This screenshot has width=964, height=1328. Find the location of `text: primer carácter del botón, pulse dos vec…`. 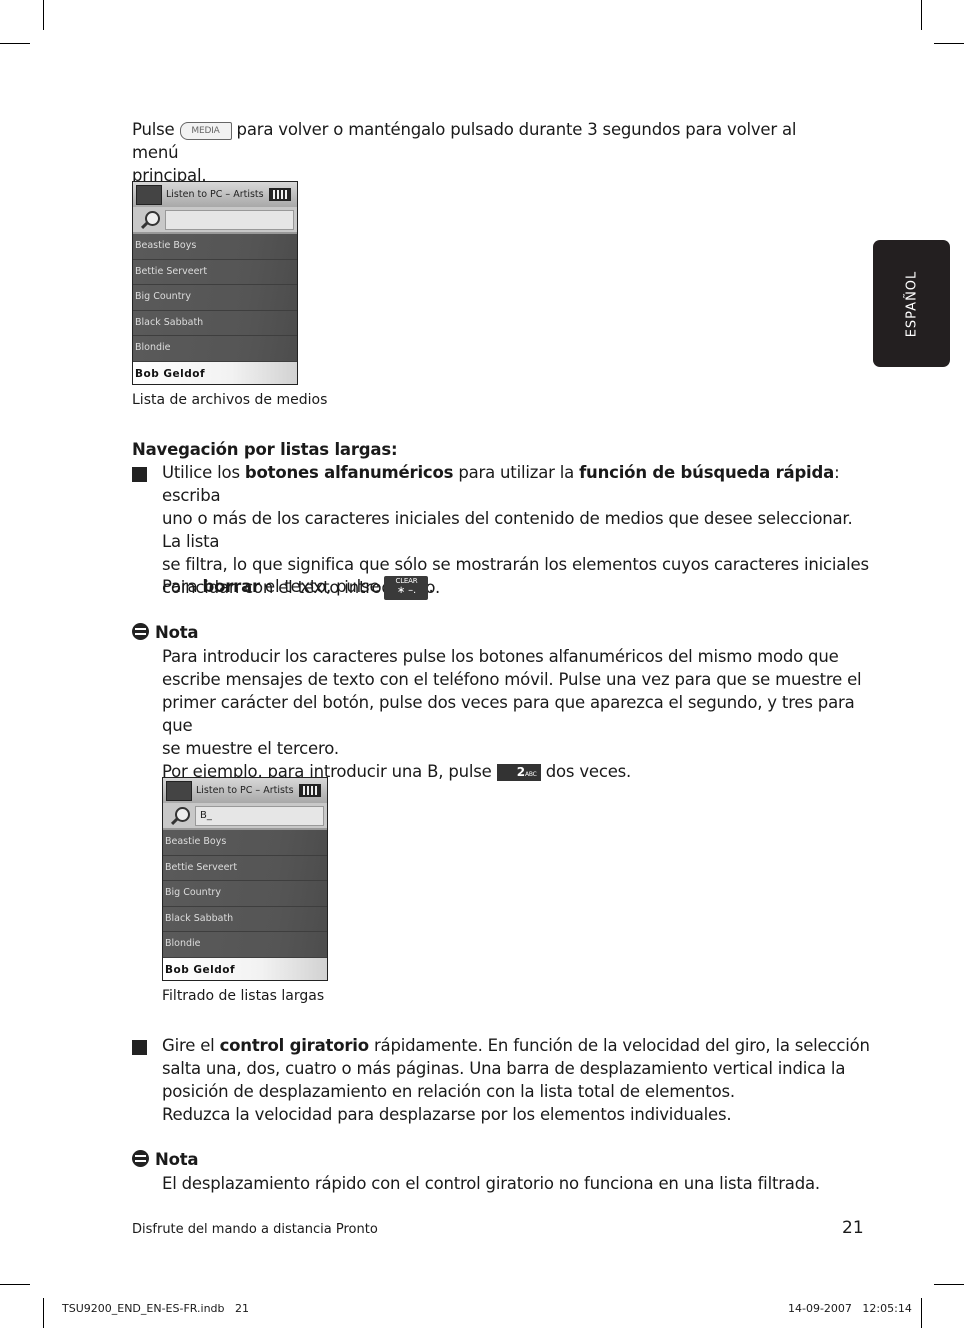

text: primer carácter del botón, pulse dos vec… is located at coordinates (508, 714).